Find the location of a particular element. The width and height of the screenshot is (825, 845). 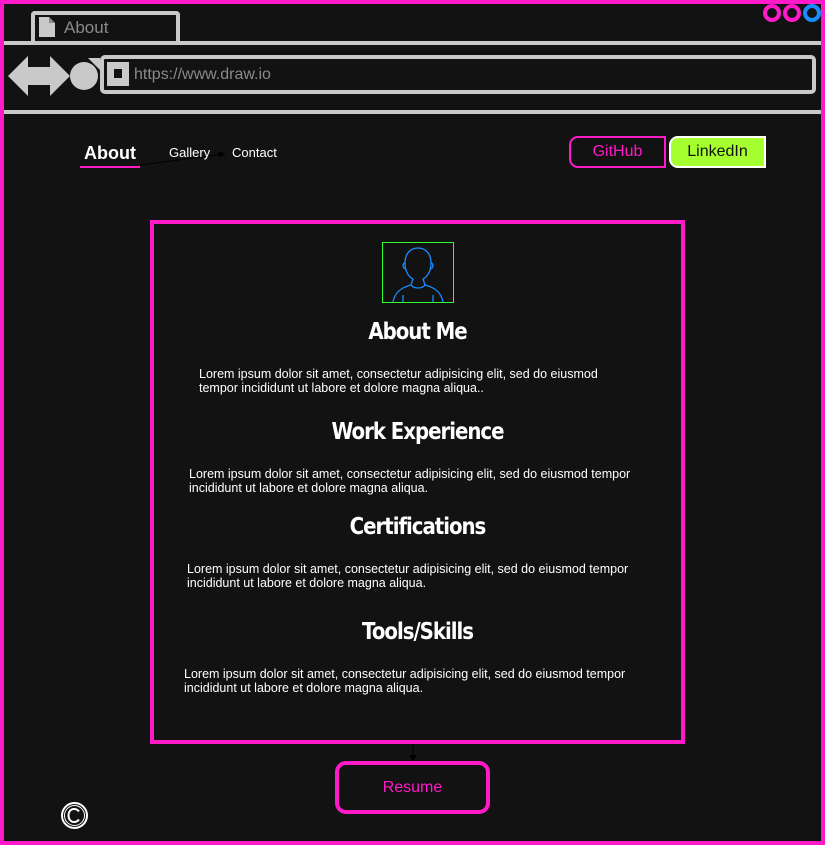

resume-connector-arrow is located at coordinates (413, 752).